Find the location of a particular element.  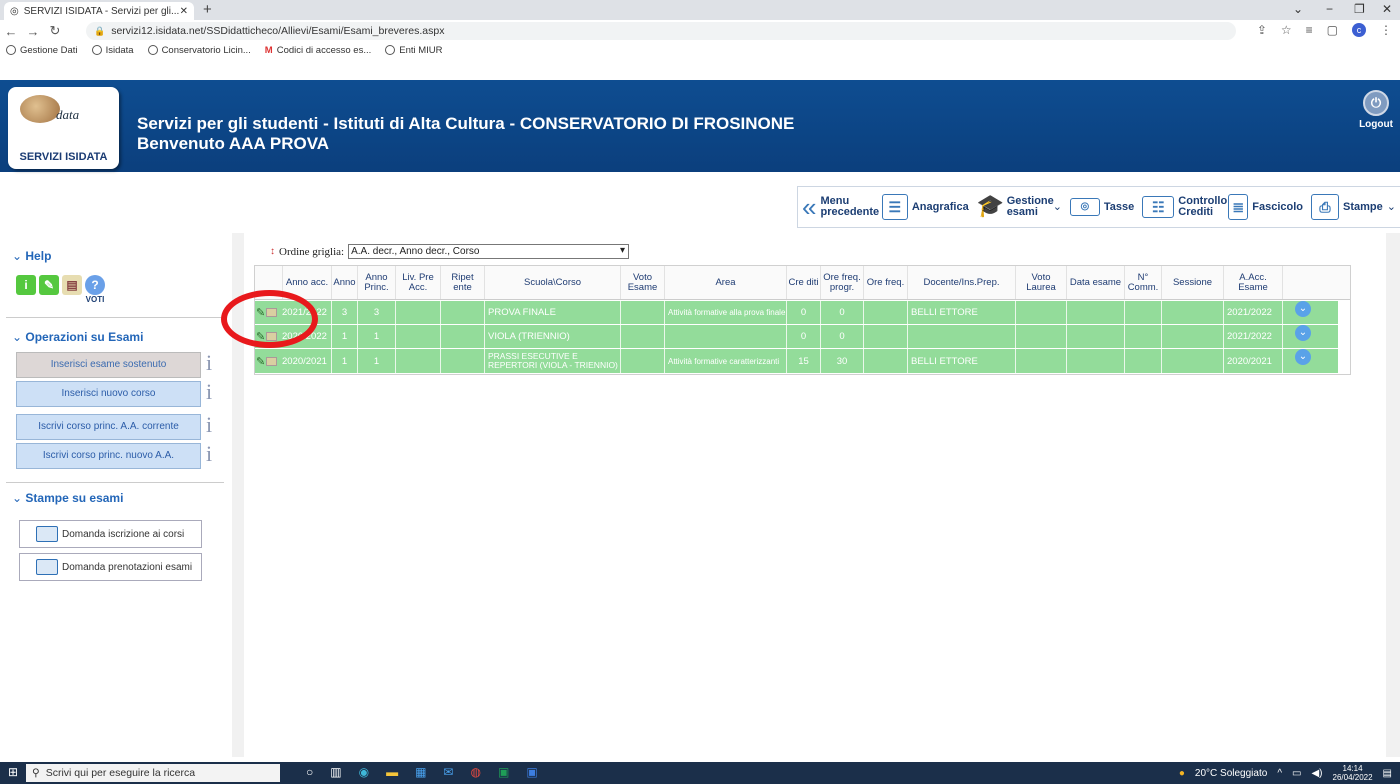

minimize-icon: − is located at coordinates (1329, 9).